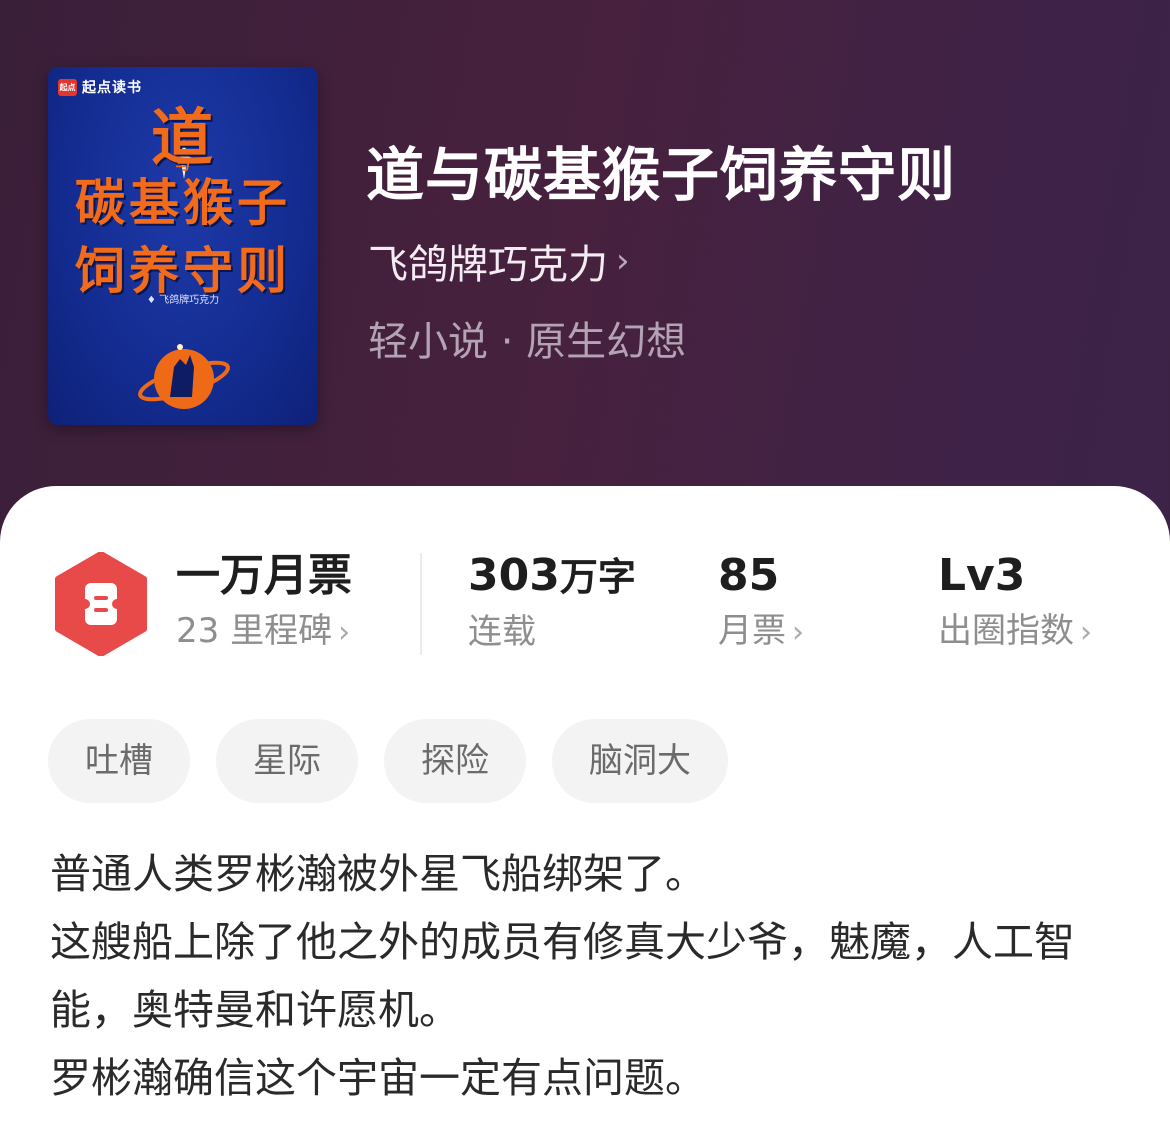  Describe the element at coordinates (264, 602) in the screenshot. I see `ticket-stat: 一万月票 23 里程碑 ›` at that location.